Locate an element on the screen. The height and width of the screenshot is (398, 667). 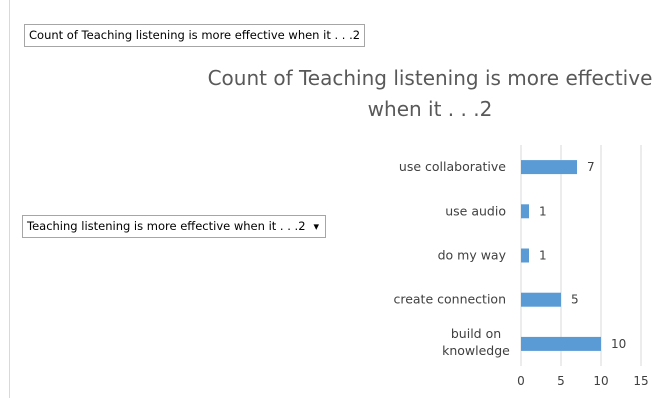
category-label: use audio is located at coordinates (475, 210).